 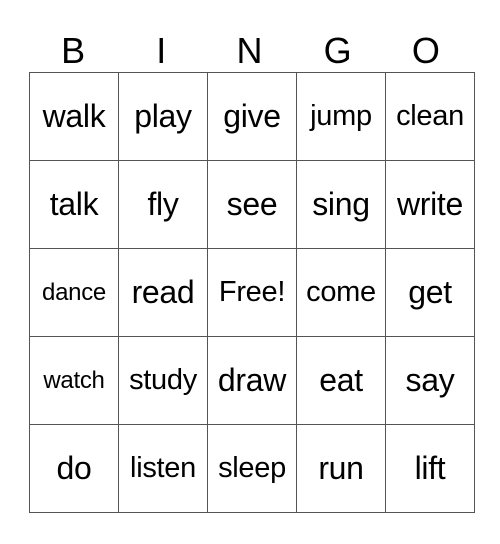 I want to click on header-letter: I, so click(x=161, y=50).